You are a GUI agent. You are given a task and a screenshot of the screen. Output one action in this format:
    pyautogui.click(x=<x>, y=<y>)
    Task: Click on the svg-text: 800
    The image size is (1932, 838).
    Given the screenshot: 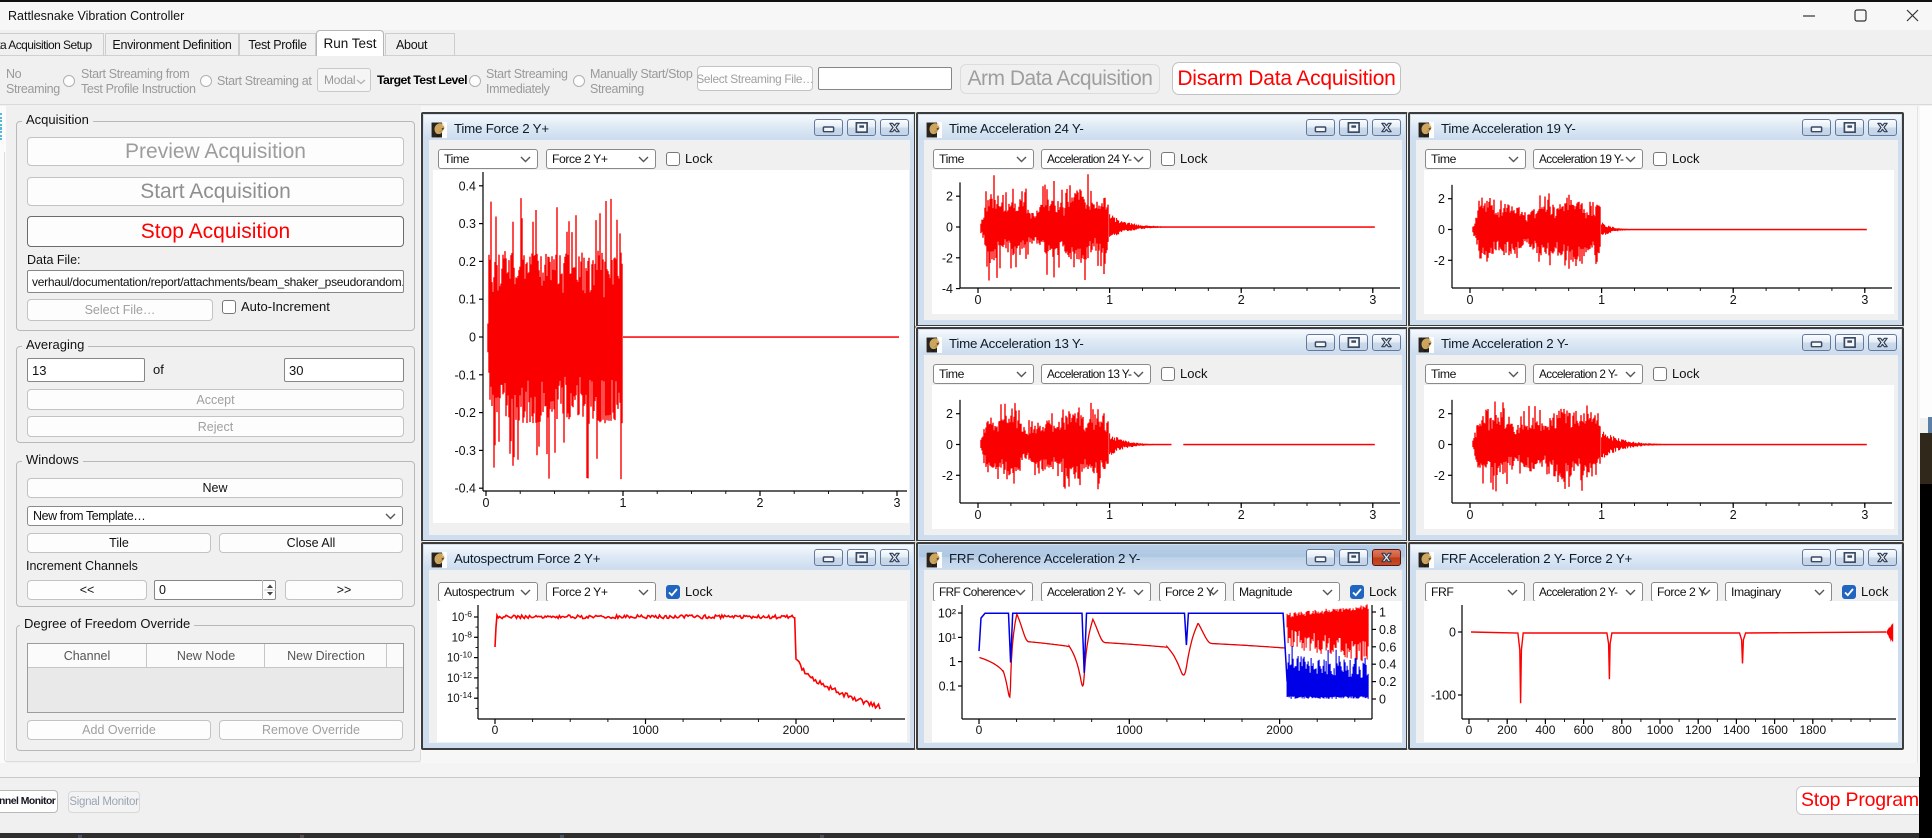 What is the action you would take?
    pyautogui.click(x=1622, y=730)
    